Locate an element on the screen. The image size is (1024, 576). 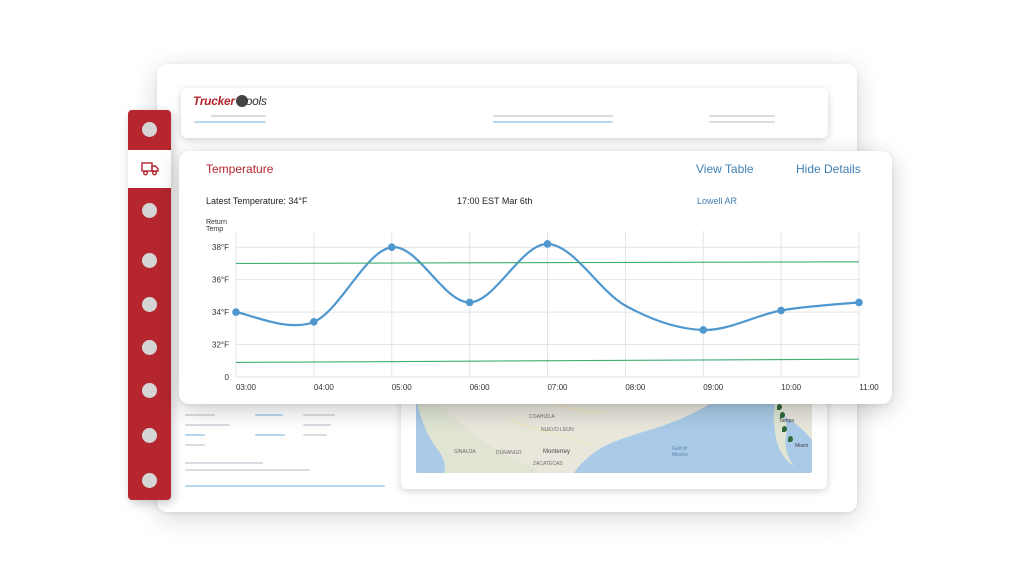
map-label: Miami is located at coordinates (802, 446).